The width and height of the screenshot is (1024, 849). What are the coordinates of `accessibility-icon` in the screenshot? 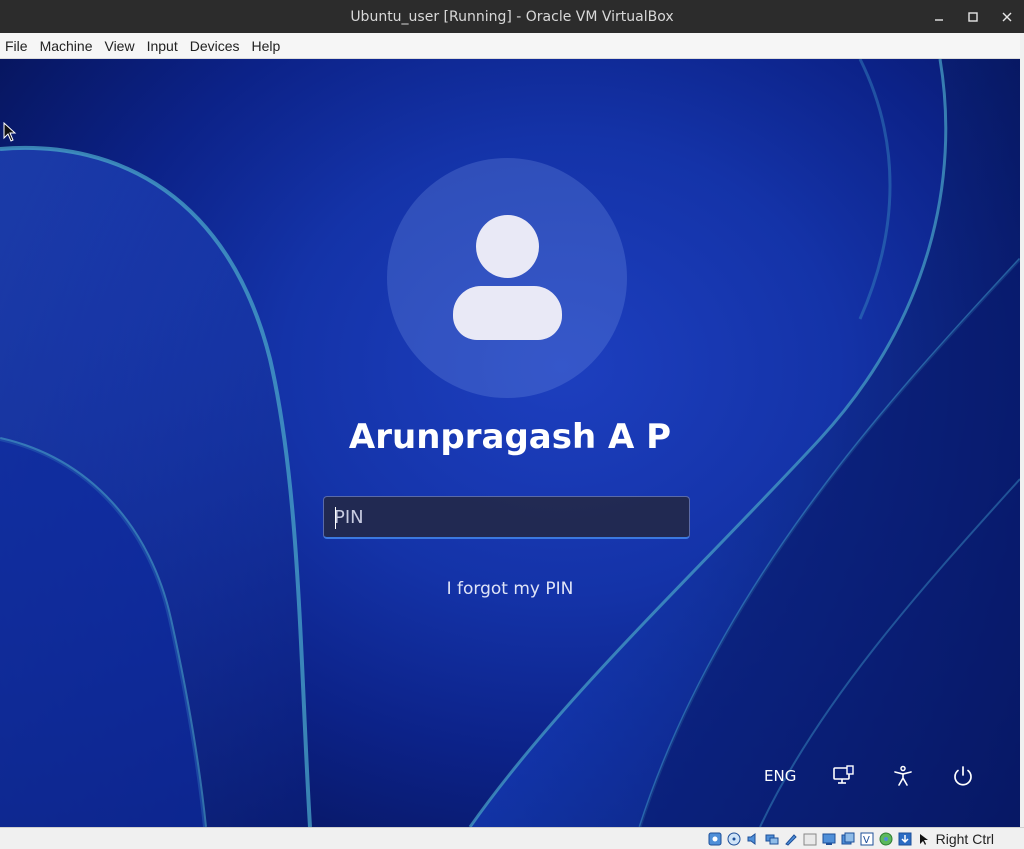 It's located at (903, 776).